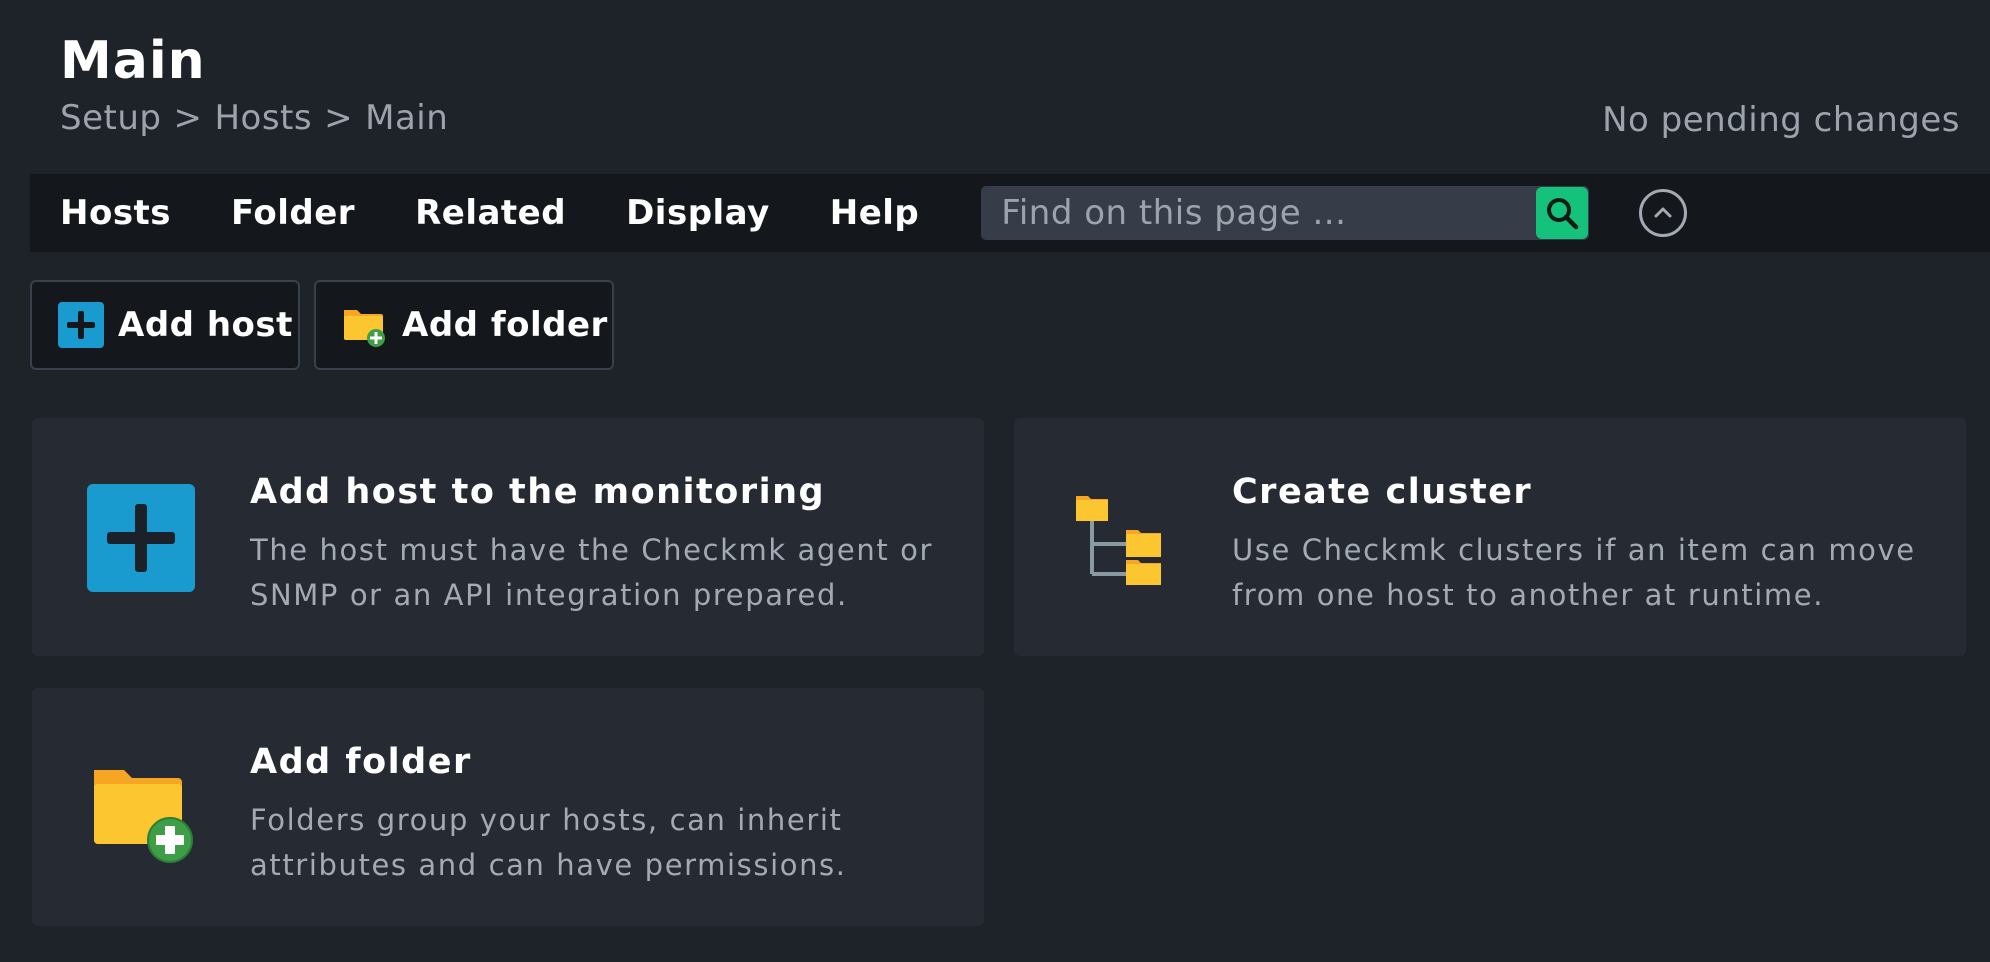 The height and width of the screenshot is (962, 1990). I want to click on page-title: Main, so click(133, 61).